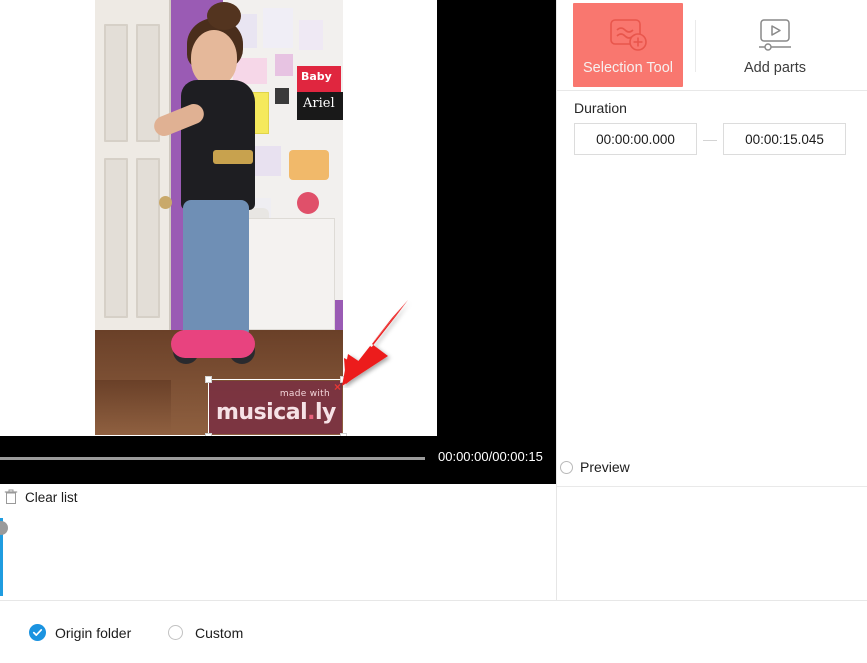 The height and width of the screenshot is (663, 867). What do you see at coordinates (775, 68) in the screenshot?
I see `add-parts-label: Add parts` at bounding box center [775, 68].